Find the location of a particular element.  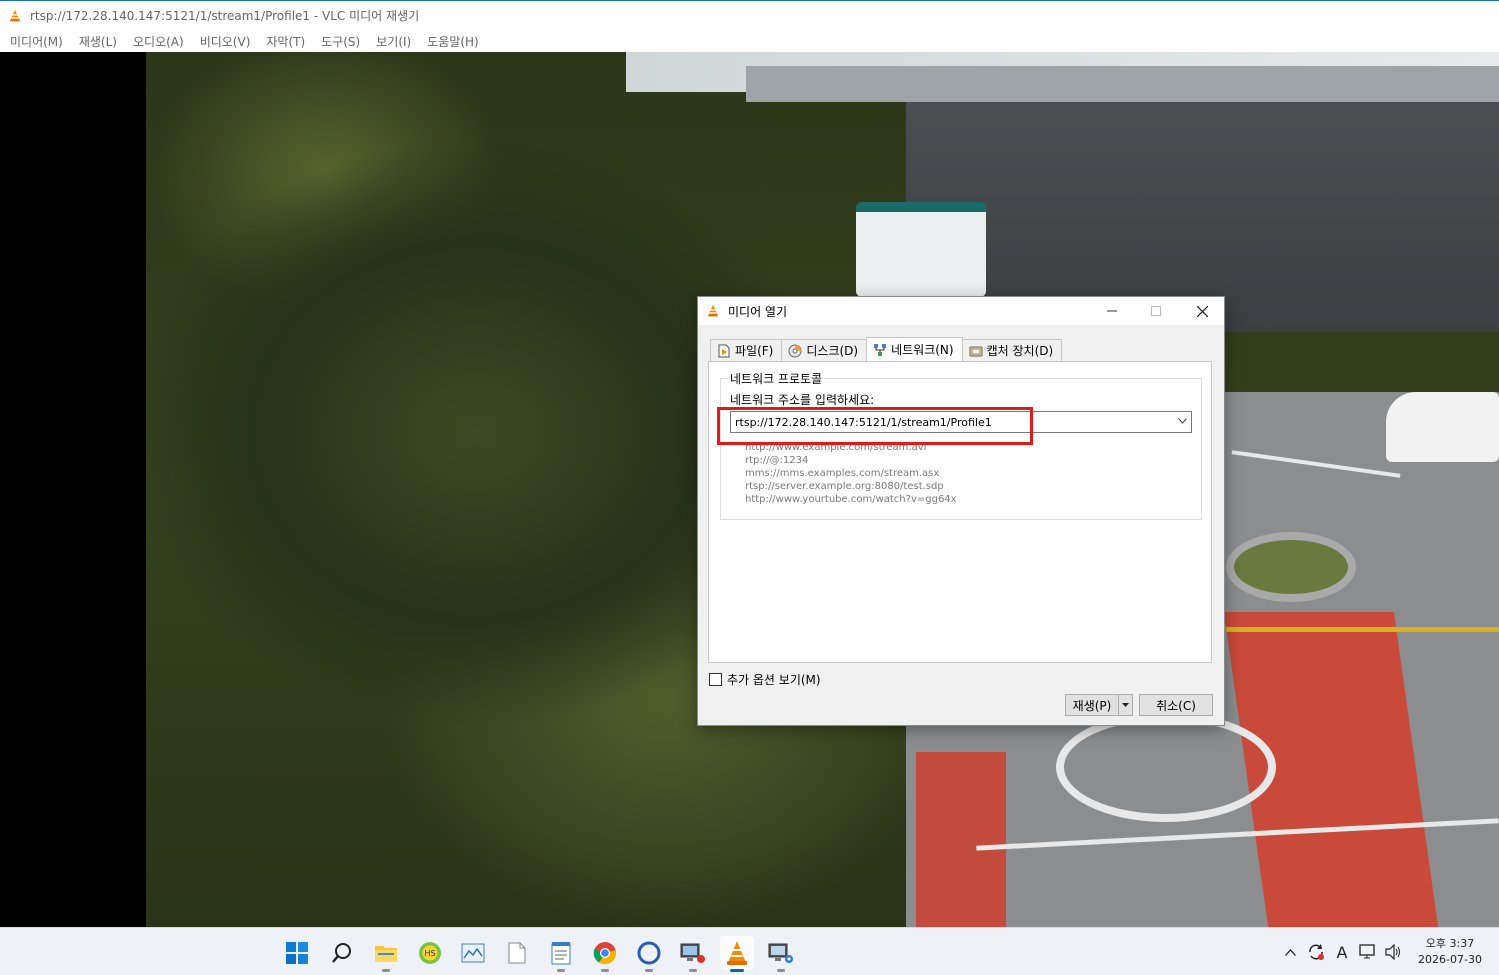

tab-disc: 디스크(D) is located at coordinates (824, 350).